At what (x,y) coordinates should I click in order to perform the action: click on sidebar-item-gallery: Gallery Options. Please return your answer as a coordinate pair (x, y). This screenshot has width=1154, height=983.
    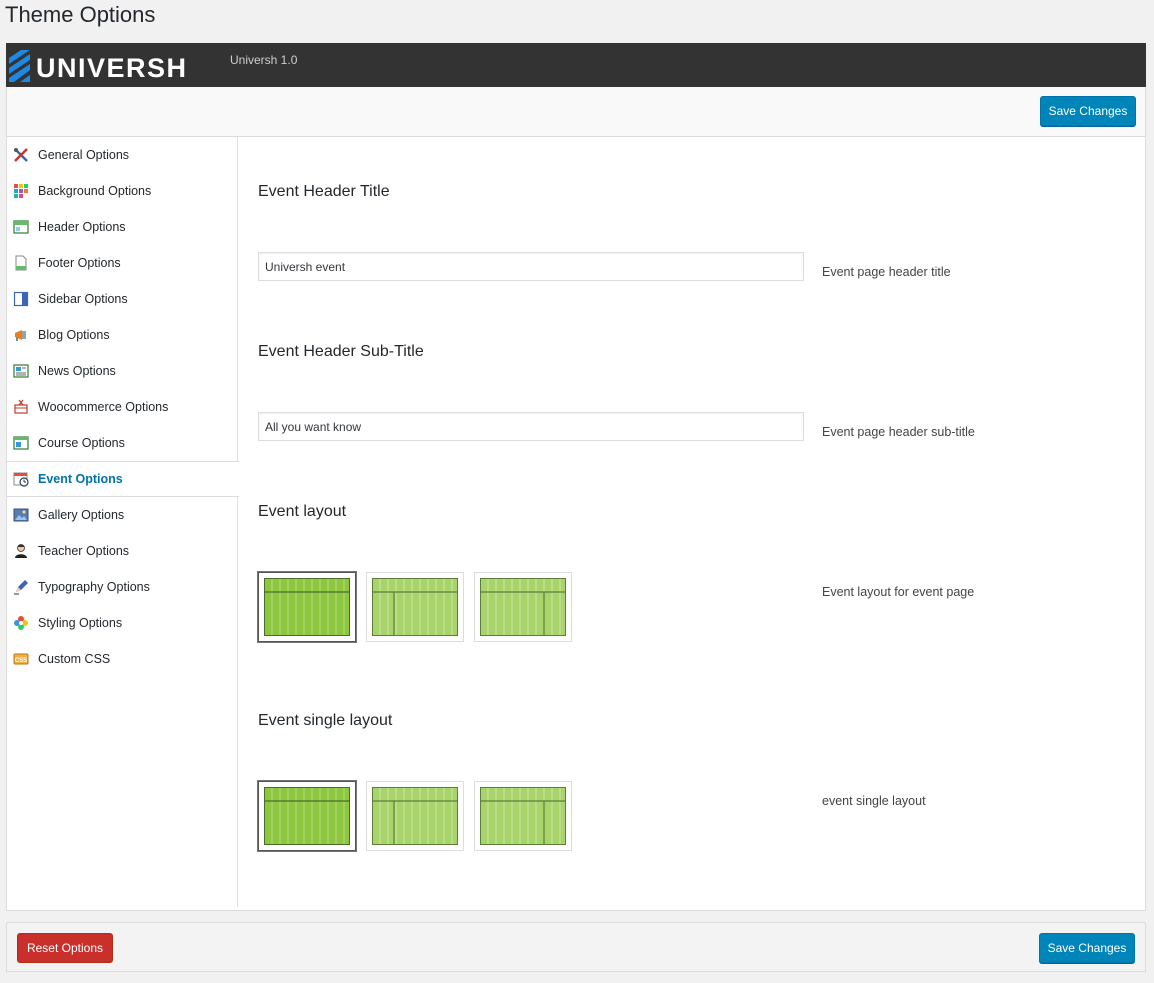
    Looking at the image, I should click on (122, 515).